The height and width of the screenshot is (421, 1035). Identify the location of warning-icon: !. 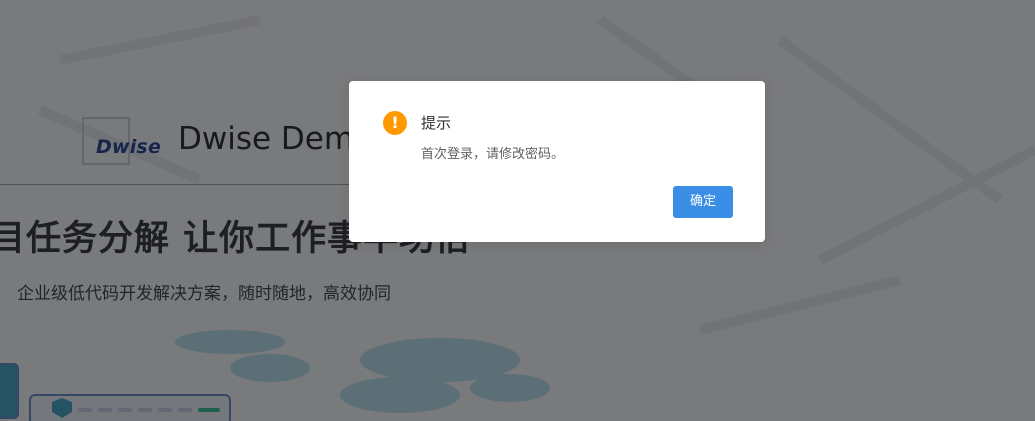
(395, 123).